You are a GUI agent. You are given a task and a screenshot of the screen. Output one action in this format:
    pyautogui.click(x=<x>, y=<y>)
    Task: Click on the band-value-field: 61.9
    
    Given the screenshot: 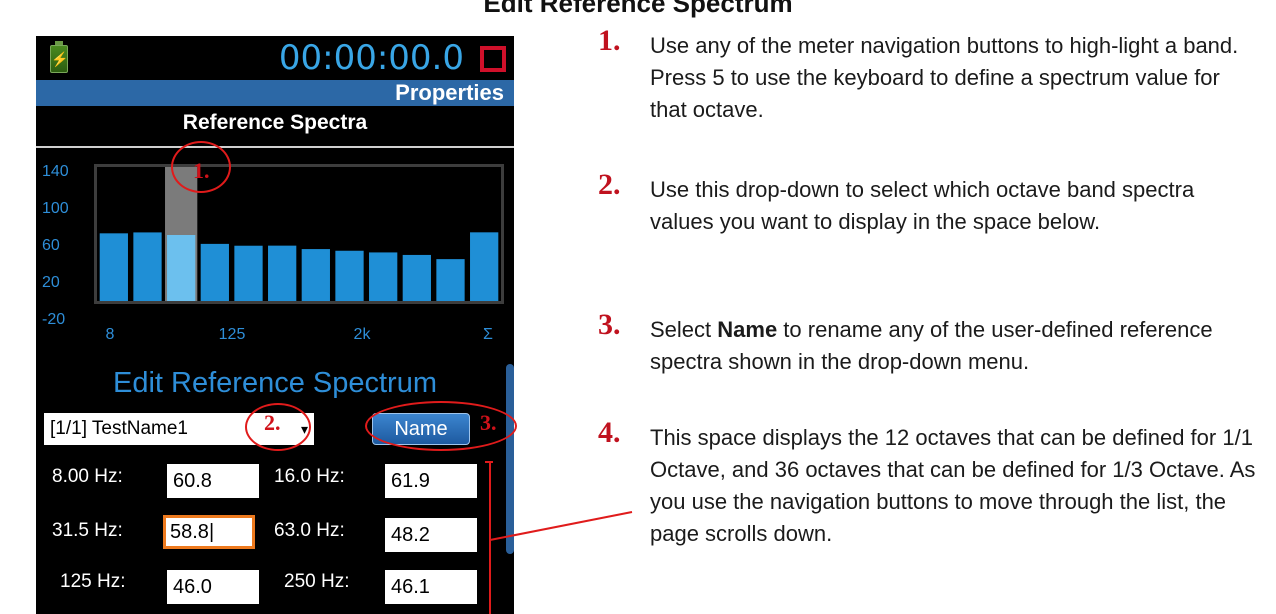 What is the action you would take?
    pyautogui.click(x=431, y=481)
    